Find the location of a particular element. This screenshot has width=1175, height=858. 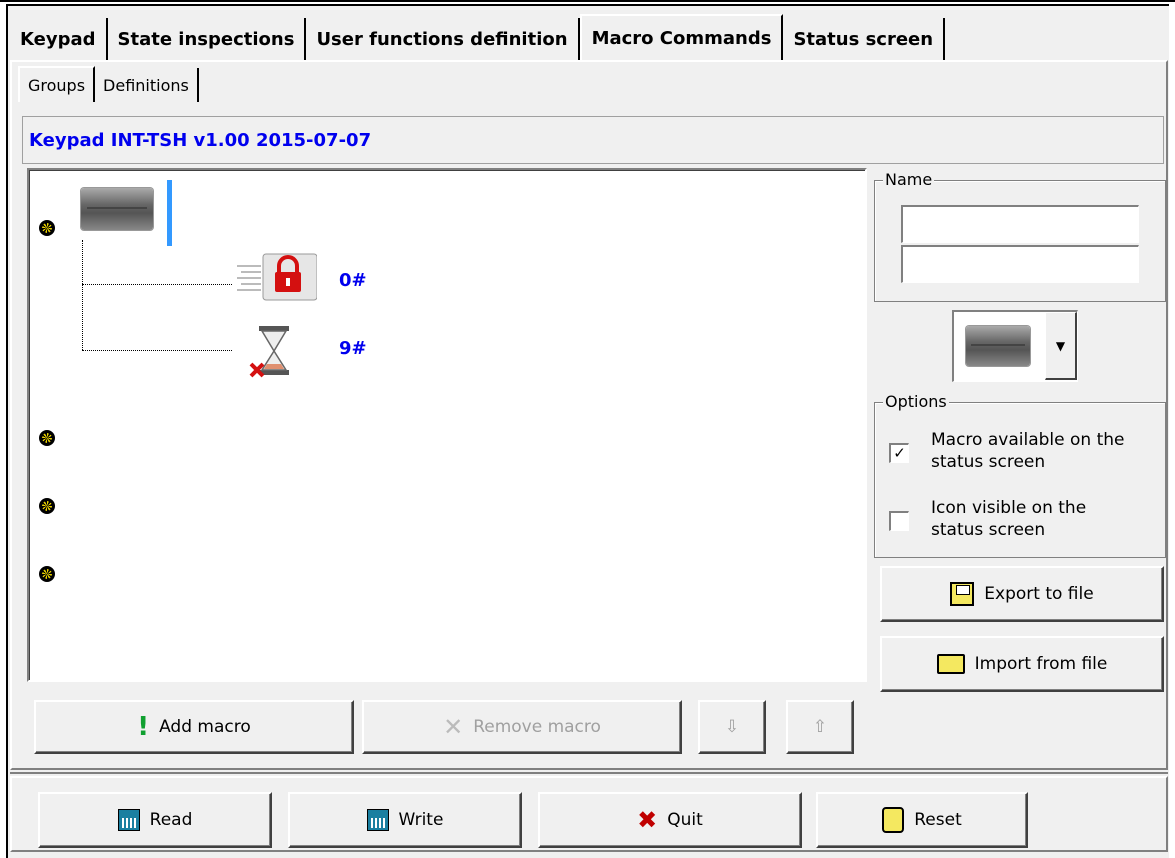

add-macro-button: ! Add macro is located at coordinates (194, 727).